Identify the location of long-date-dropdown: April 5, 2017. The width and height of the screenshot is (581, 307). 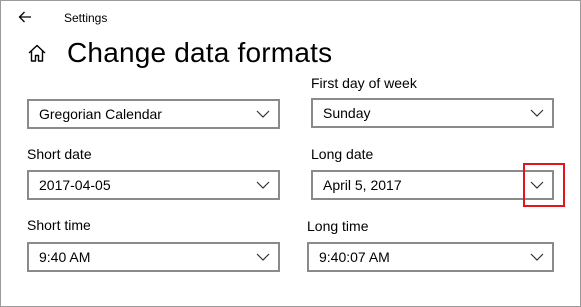
(432, 185).